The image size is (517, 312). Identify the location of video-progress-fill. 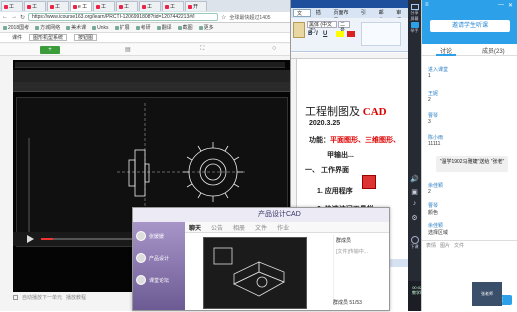
(47, 239).